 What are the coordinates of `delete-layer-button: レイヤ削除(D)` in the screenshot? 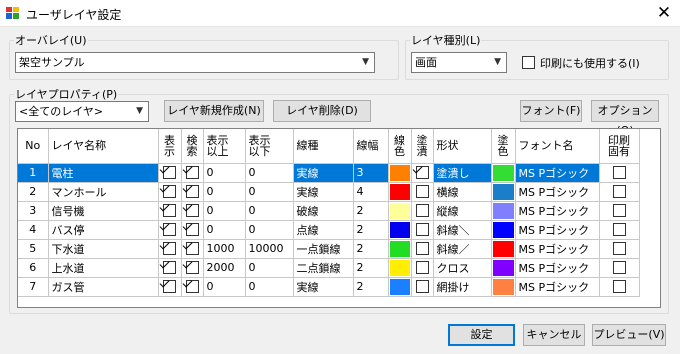 It's located at (322, 111).